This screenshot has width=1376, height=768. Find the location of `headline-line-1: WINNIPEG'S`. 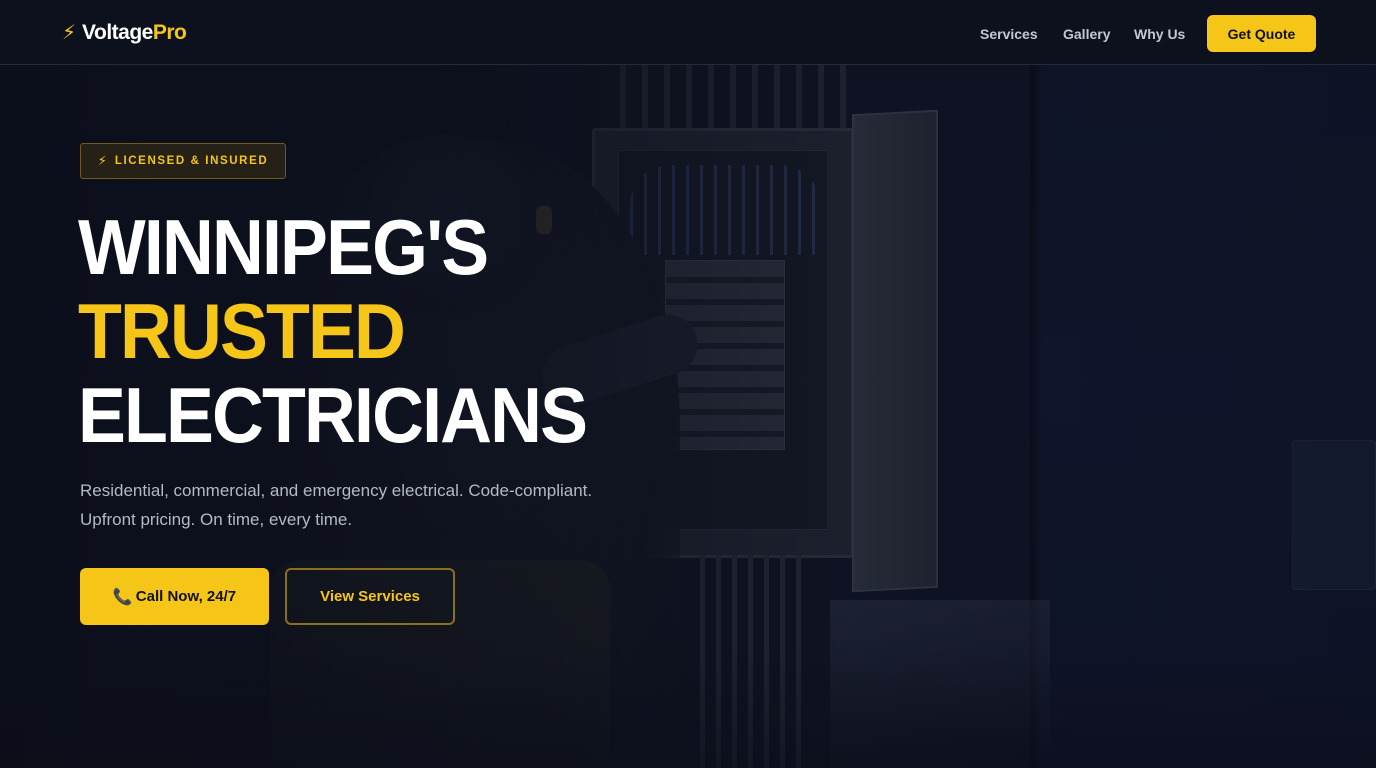

headline-line-1: WINNIPEG'S is located at coordinates (283, 247).